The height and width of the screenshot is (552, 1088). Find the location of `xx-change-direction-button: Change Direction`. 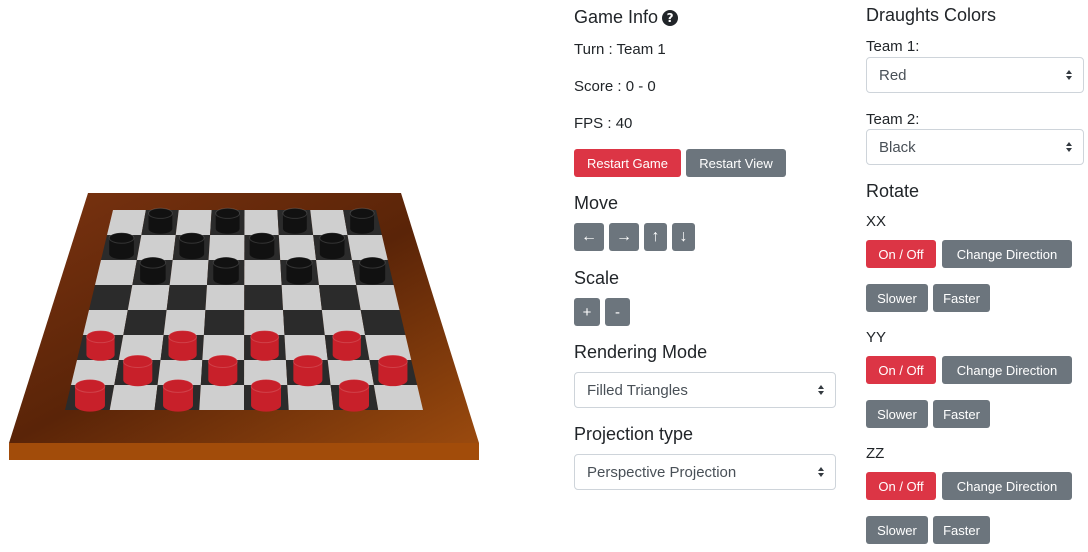

xx-change-direction-button: Change Direction is located at coordinates (1007, 254).